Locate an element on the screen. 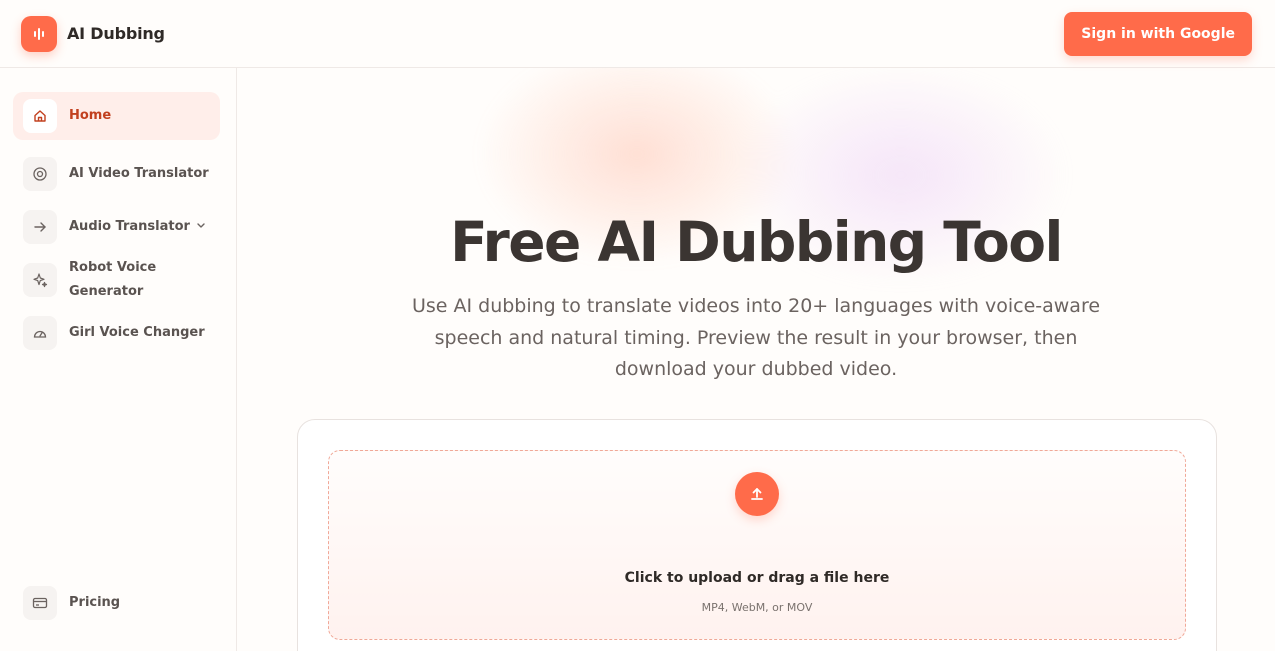 This screenshot has width=1275, height=651. sidebar-item-label: Audio Translator is located at coordinates (129, 226).